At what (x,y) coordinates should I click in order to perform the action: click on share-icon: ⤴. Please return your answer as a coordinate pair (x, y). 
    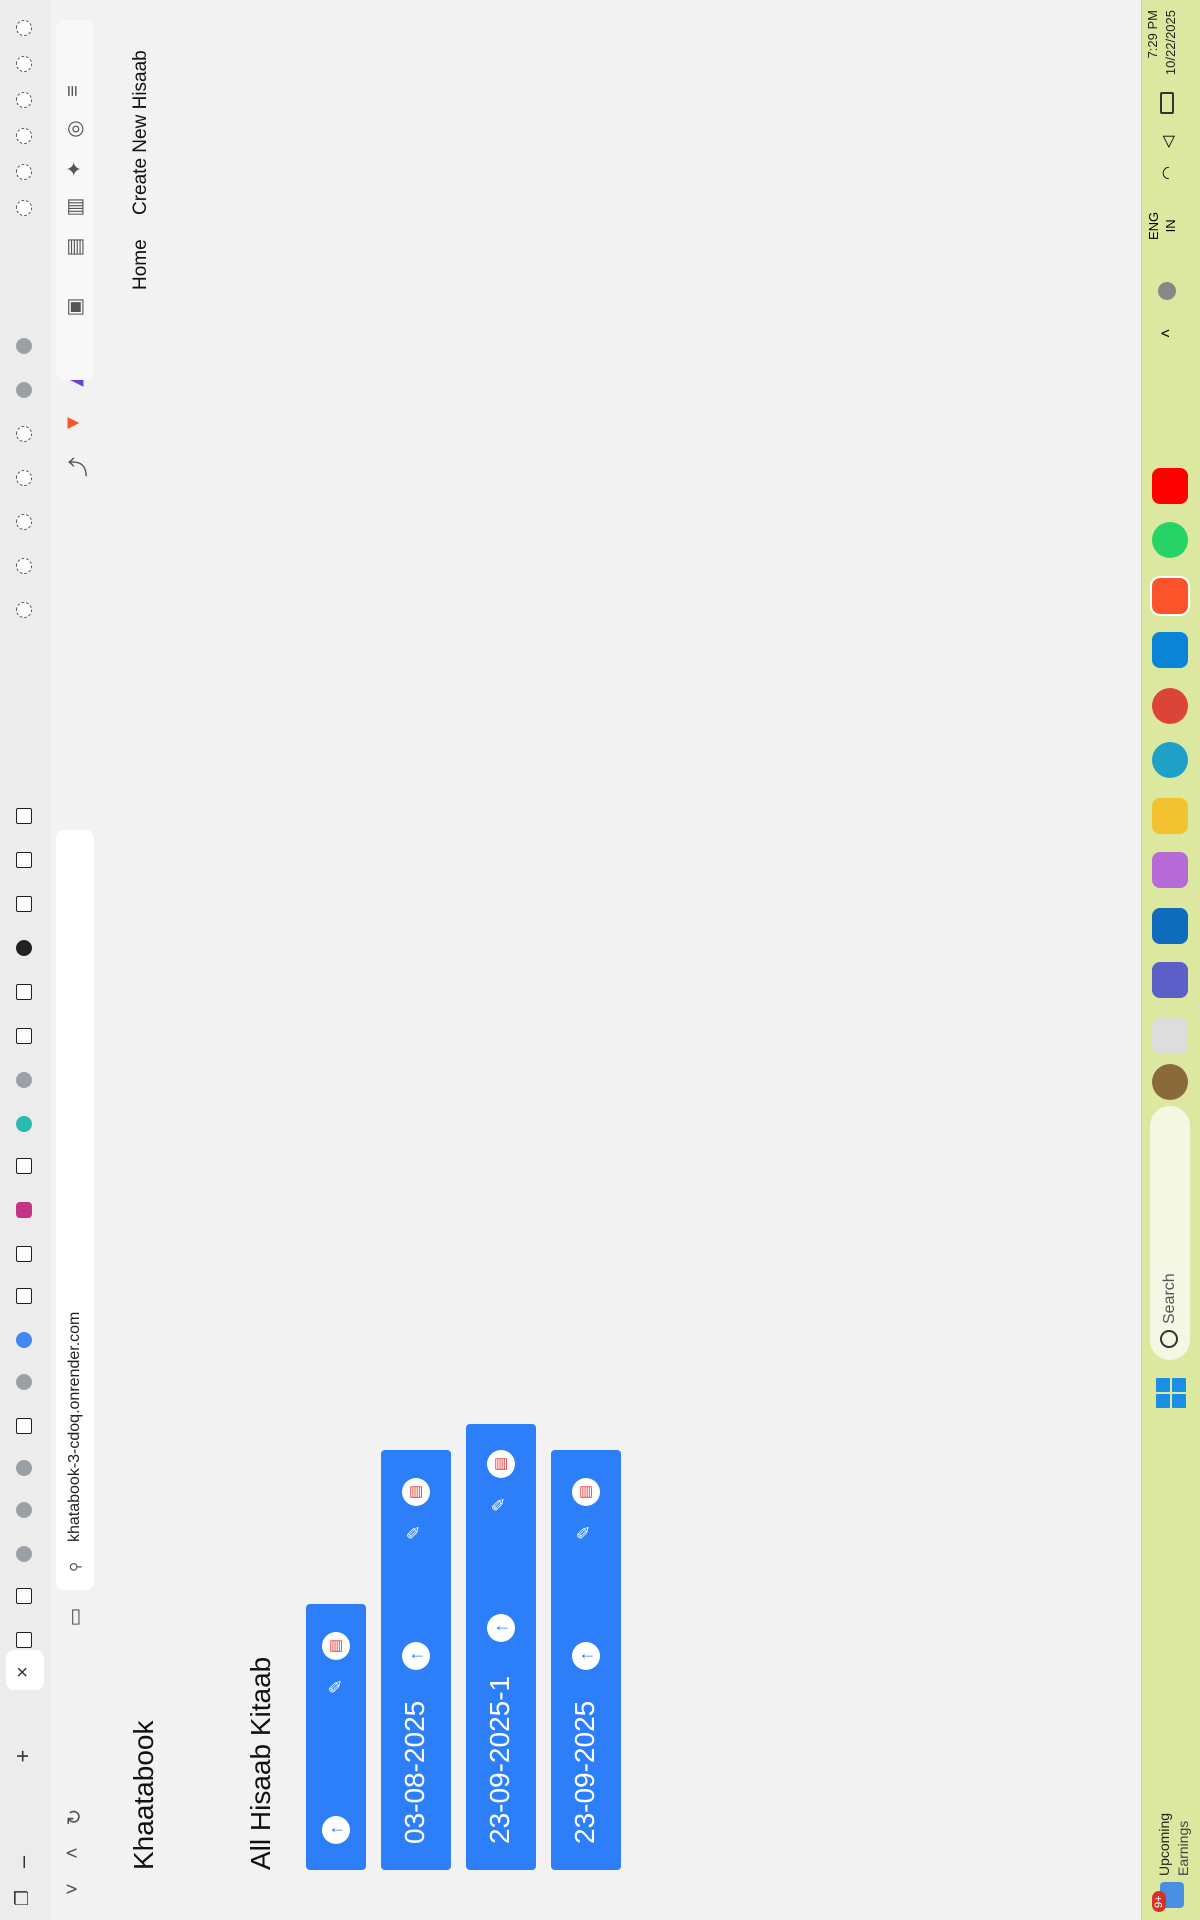
    Looking at the image, I should click on (76, 467).